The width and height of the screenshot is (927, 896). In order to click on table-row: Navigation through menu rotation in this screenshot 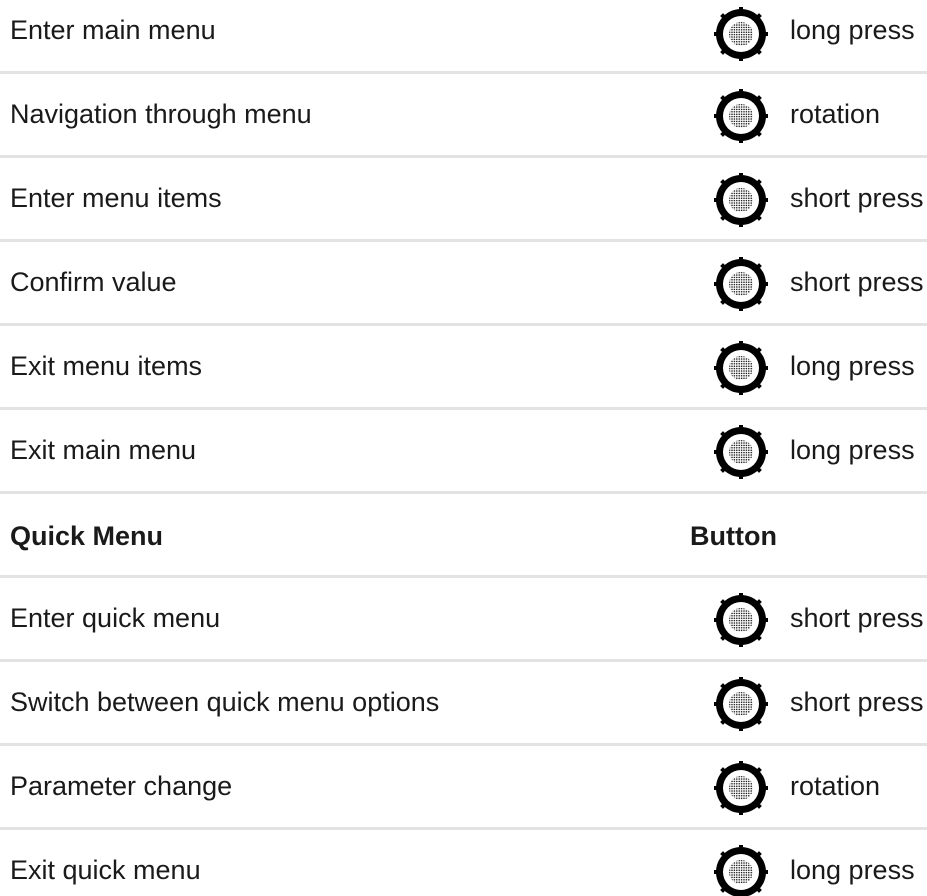, I will do `click(463, 114)`.